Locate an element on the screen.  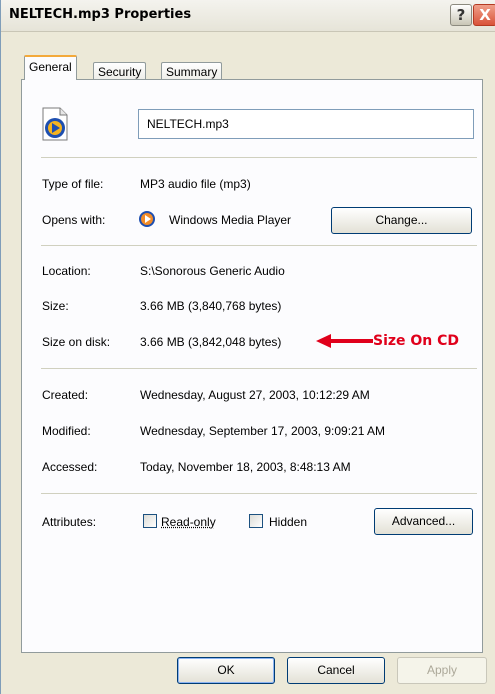
hidden-checkbox is located at coordinates (256, 521).